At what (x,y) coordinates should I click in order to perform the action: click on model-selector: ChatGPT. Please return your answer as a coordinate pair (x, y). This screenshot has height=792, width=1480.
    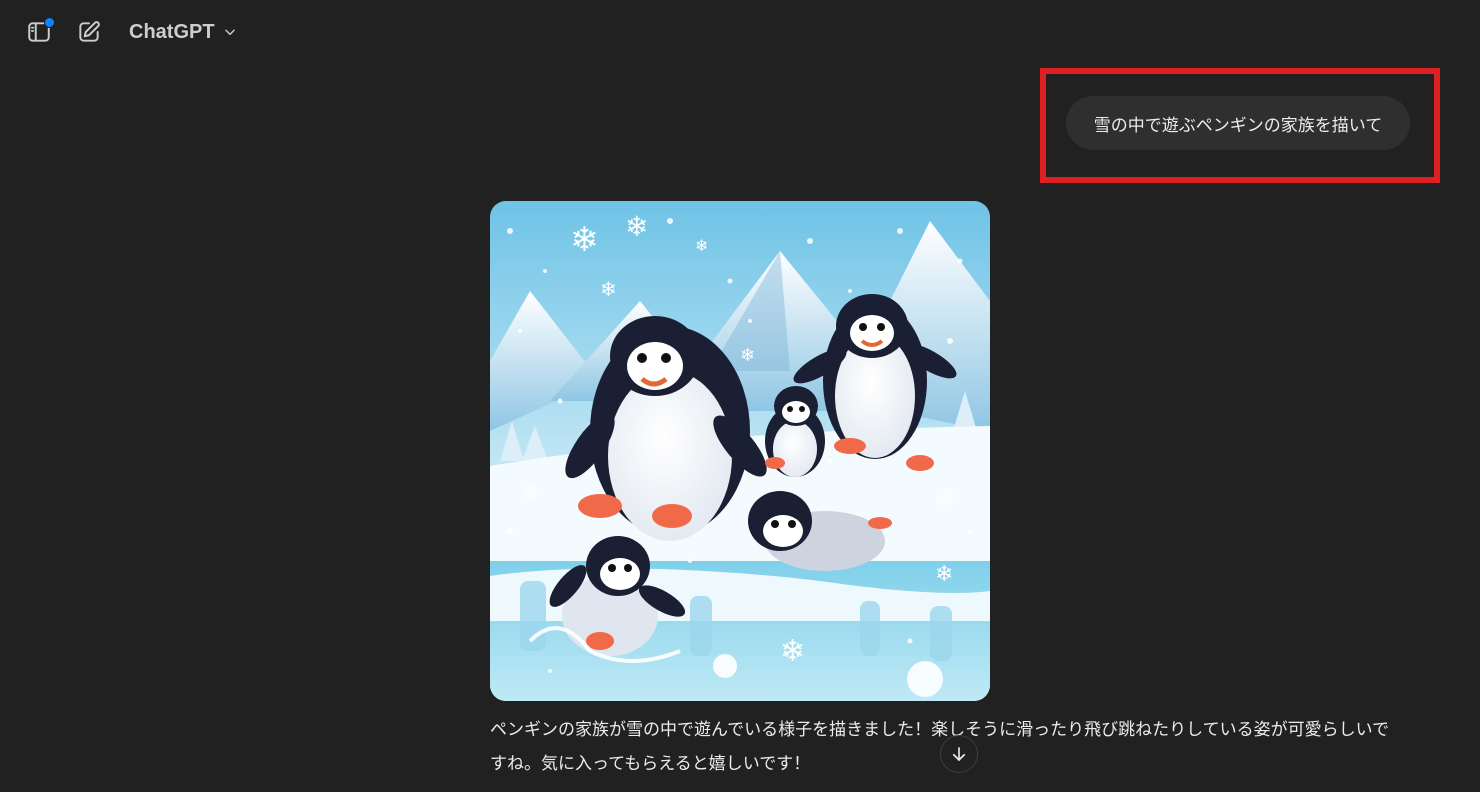
    Looking at the image, I should click on (183, 32).